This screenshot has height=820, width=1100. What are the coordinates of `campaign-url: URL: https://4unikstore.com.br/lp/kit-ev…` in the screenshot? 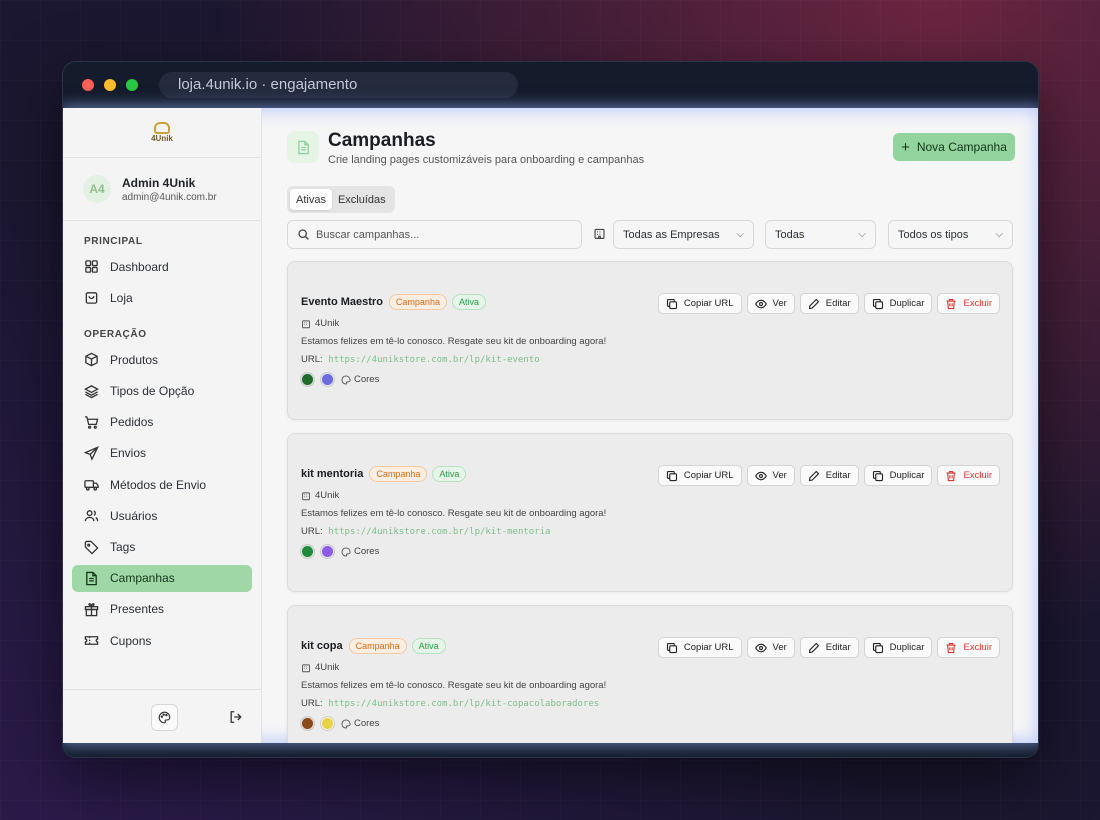 It's located at (420, 359).